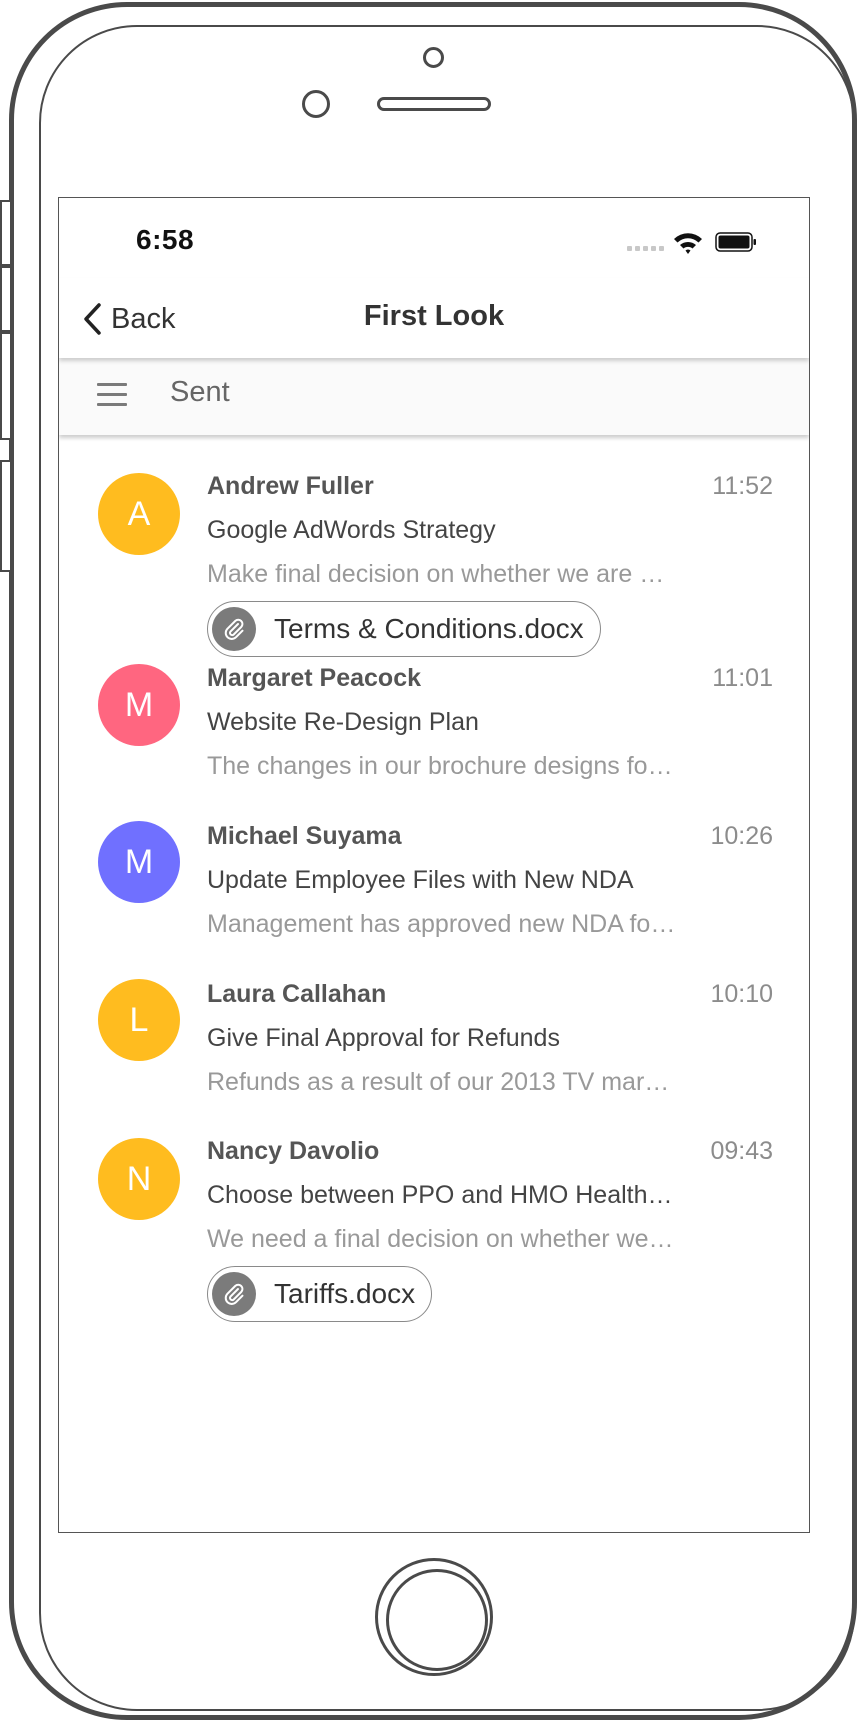 This screenshot has height=1722, width=860. What do you see at coordinates (741, 836) in the screenshot?
I see `mail-time: 10:26` at bounding box center [741, 836].